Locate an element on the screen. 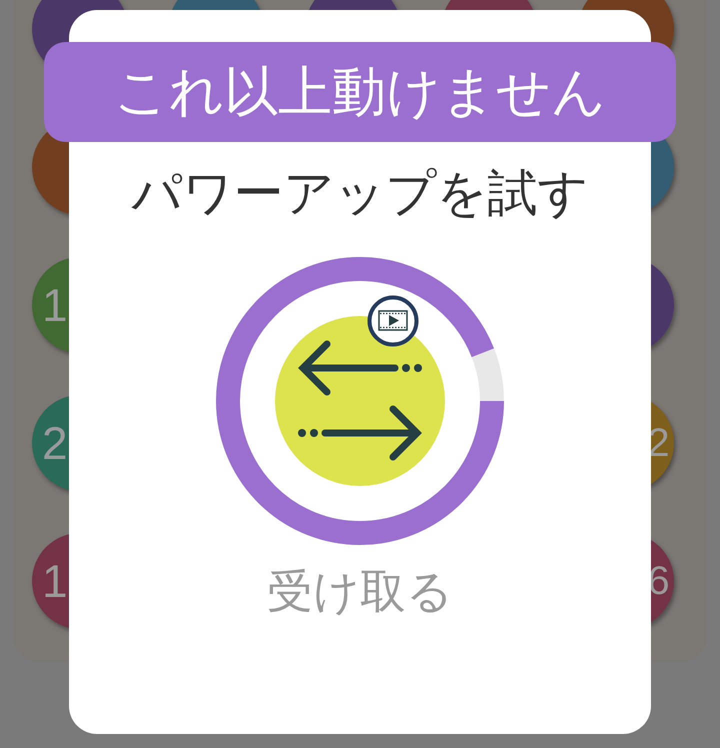  banner-text: これ以上動けません is located at coordinates (360, 92).